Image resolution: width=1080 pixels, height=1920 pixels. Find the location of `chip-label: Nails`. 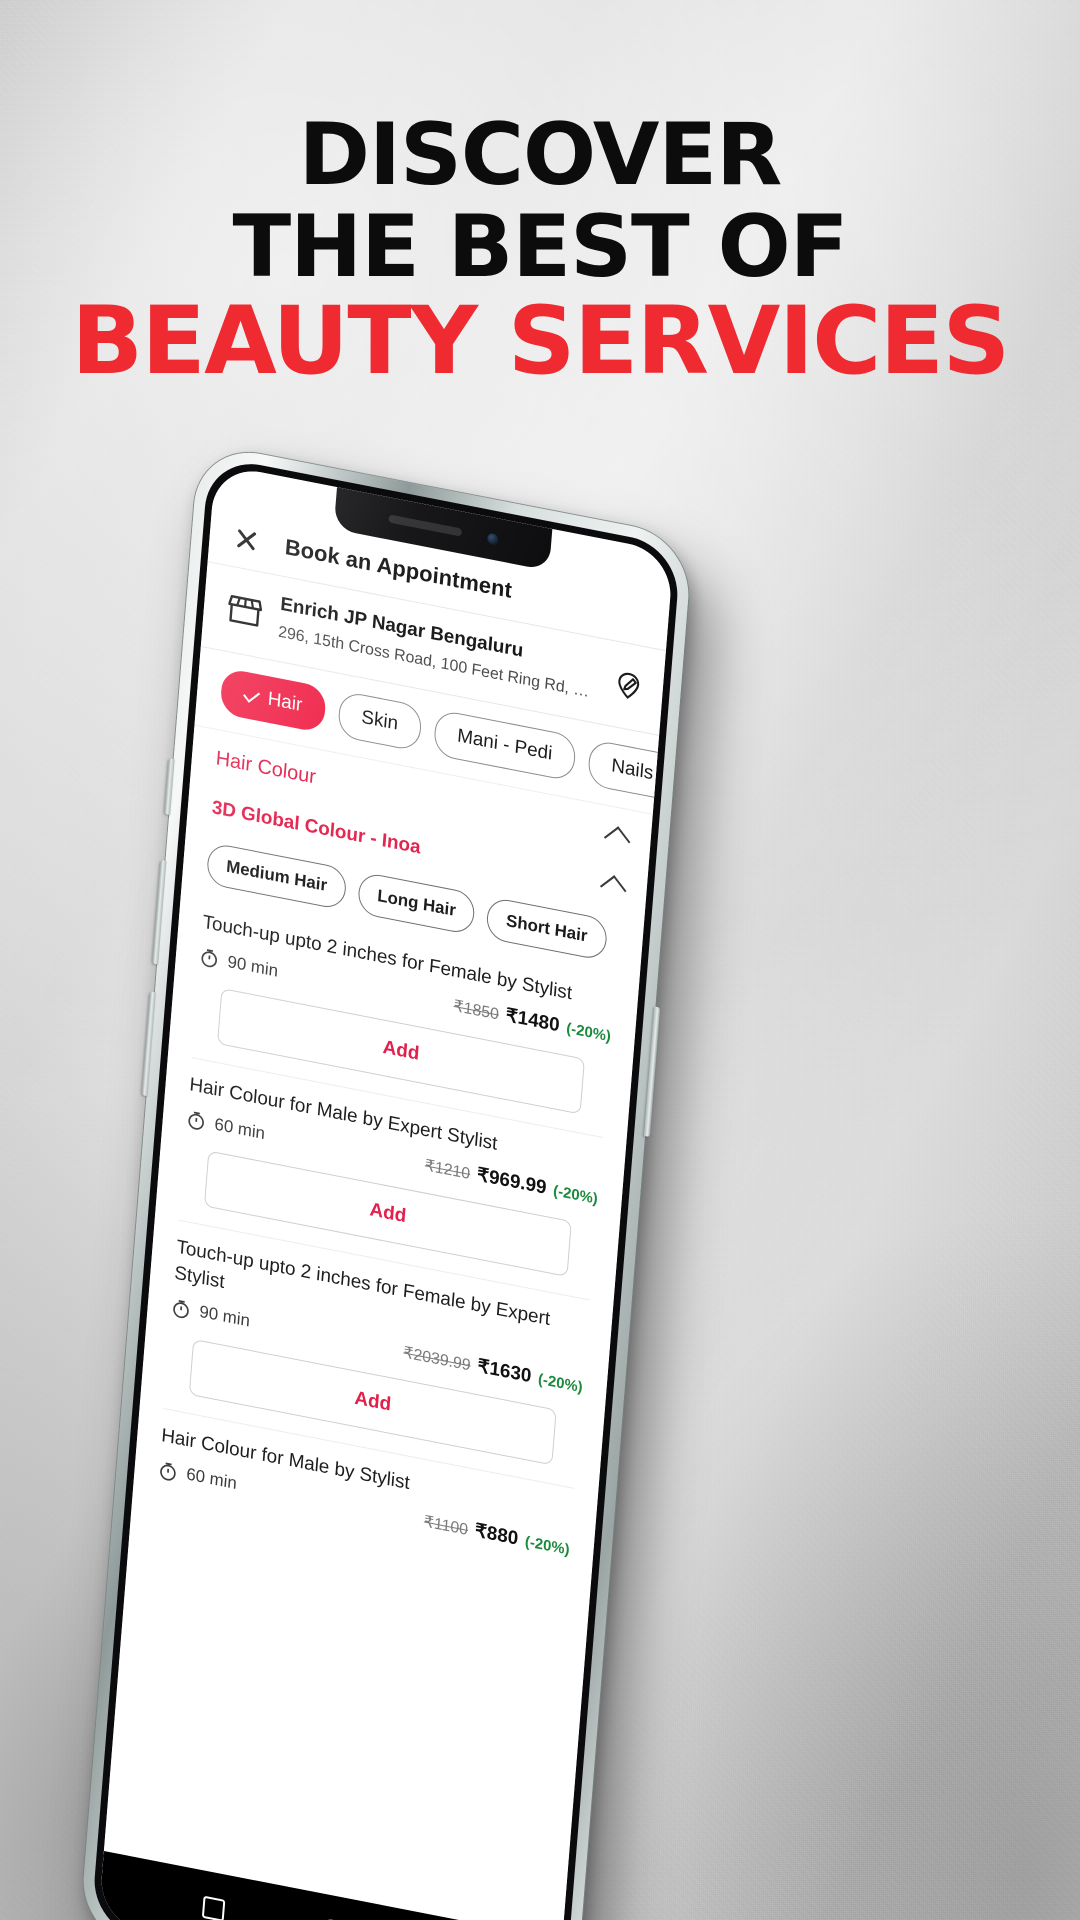

chip-label: Nails is located at coordinates (632, 770).